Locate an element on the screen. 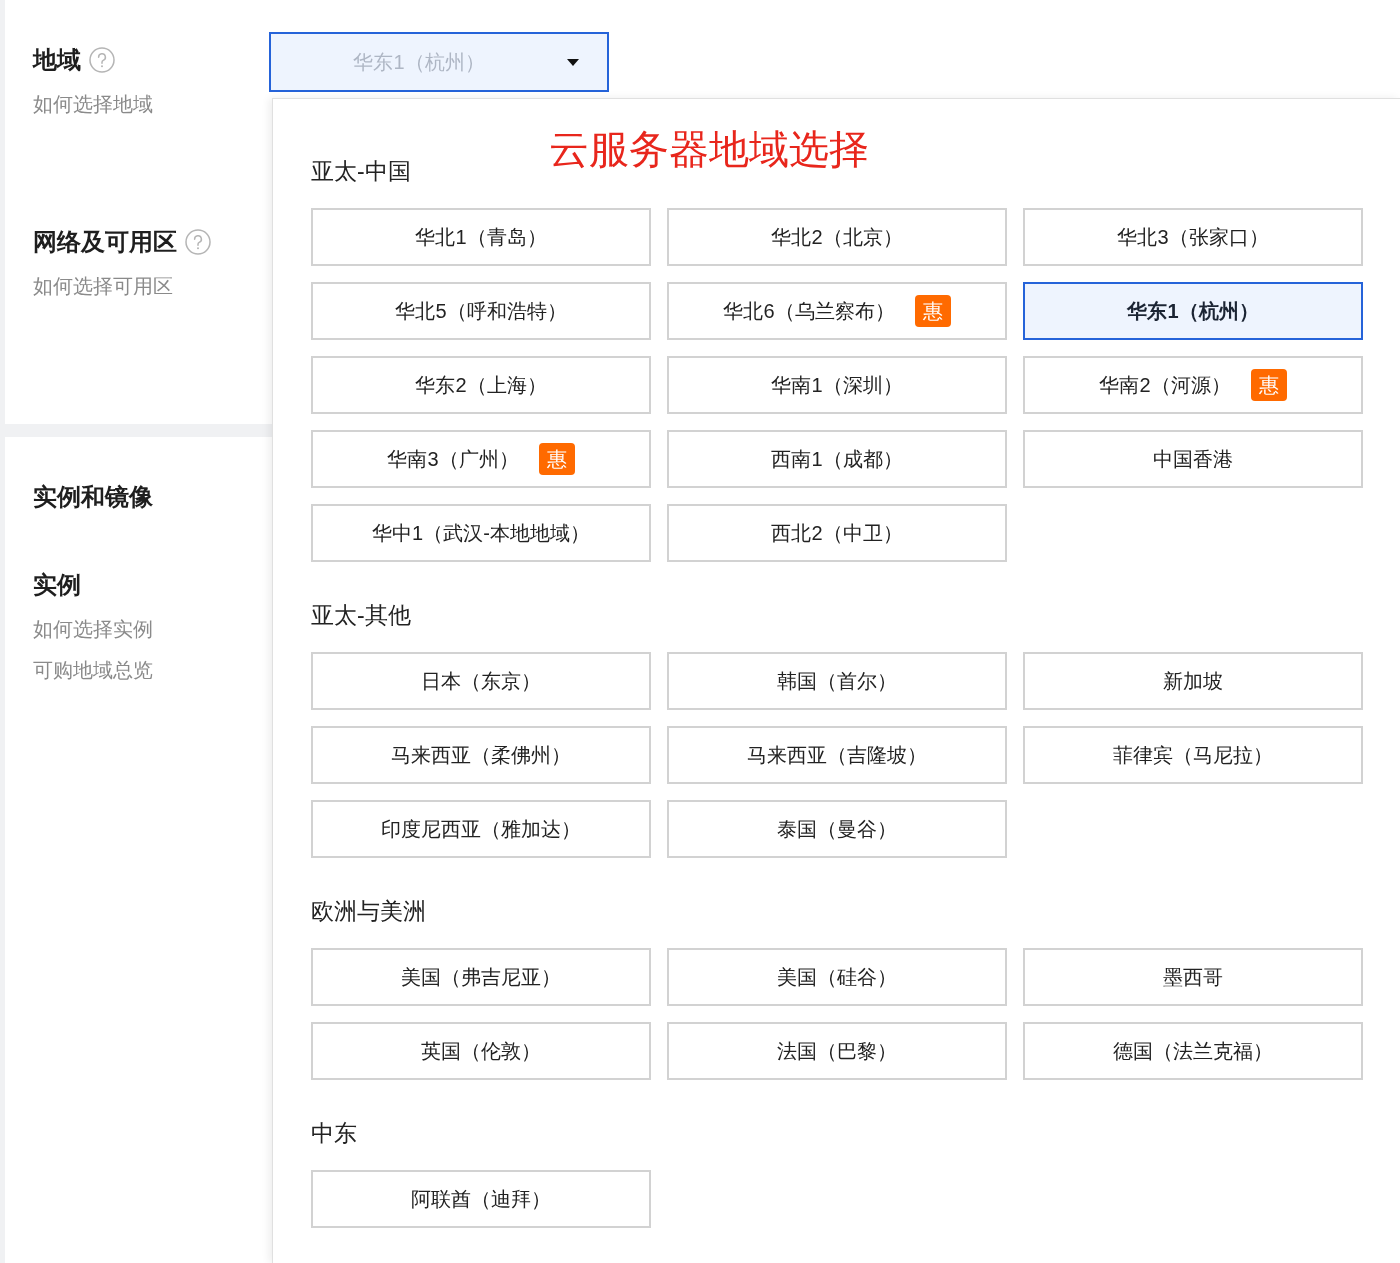  region-option: 华南3（广州） 惠 is located at coordinates (481, 459).